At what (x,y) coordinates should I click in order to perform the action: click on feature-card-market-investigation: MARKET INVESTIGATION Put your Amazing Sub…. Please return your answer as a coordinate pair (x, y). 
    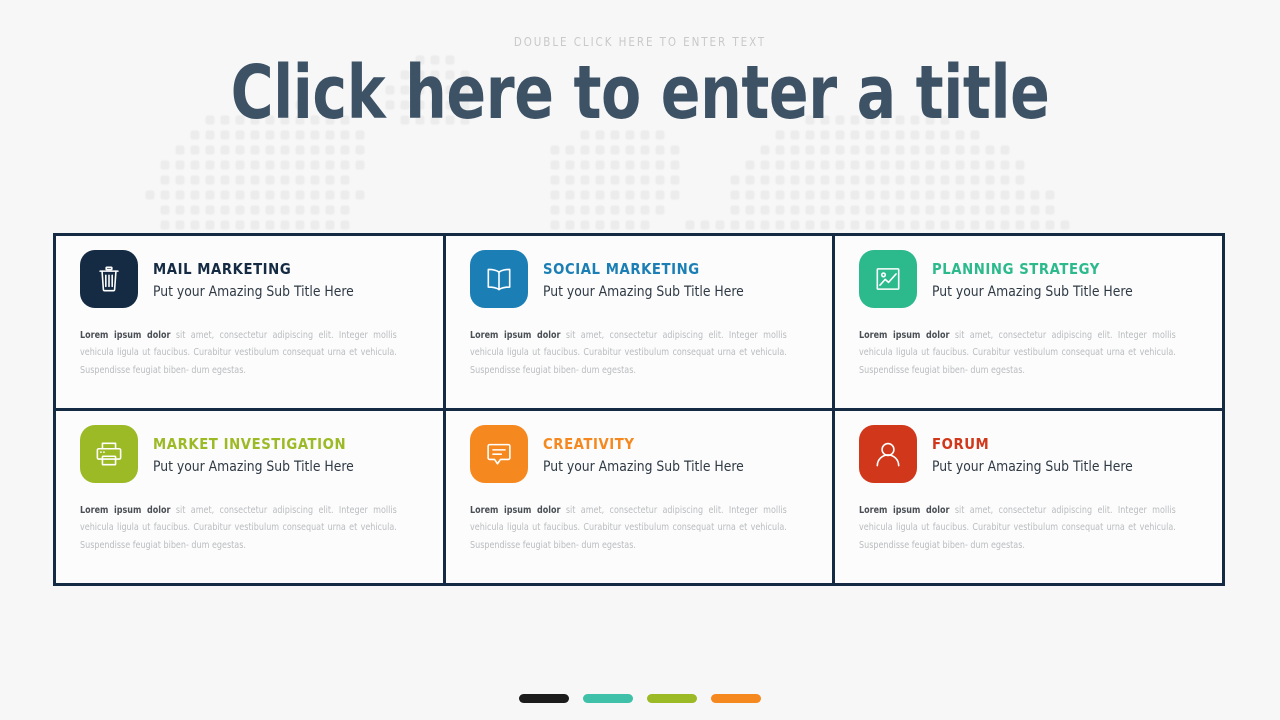
    Looking at the image, I should click on (249, 497).